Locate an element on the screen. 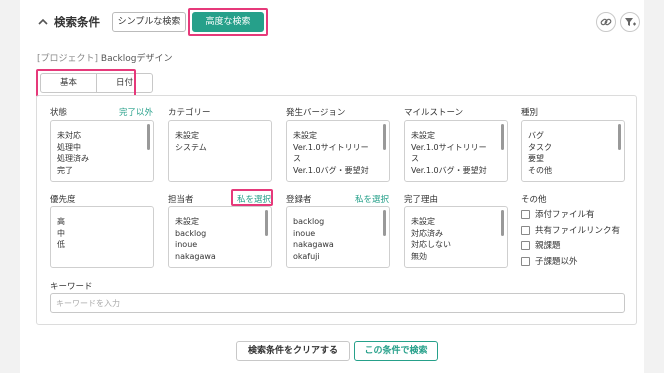  category-label: カテゴリー is located at coordinates (189, 113).